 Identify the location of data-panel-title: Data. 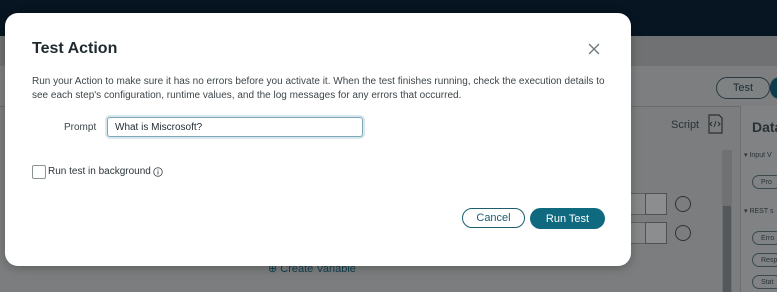
(764, 127).